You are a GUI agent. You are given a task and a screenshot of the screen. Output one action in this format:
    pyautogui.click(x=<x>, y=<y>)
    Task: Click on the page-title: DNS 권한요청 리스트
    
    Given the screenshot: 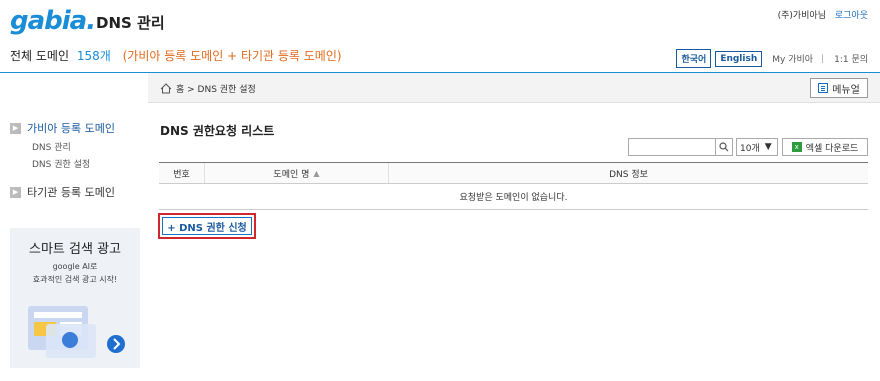 What is the action you would take?
    pyautogui.click(x=217, y=131)
    